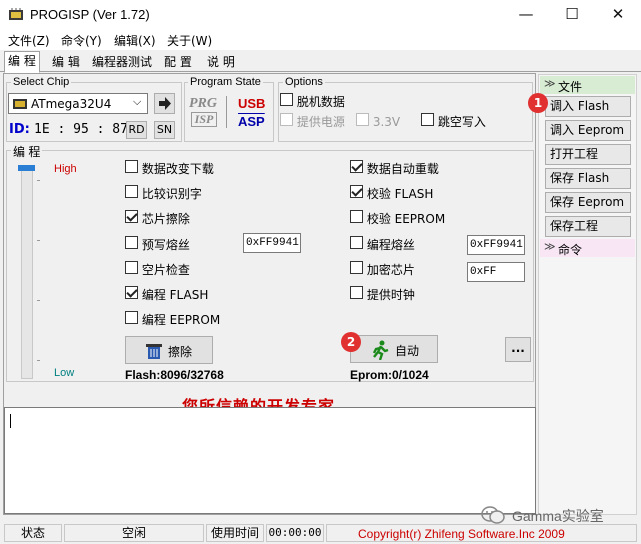 This screenshot has height=544, width=641. I want to click on prg-label: PRG, so click(203, 103).